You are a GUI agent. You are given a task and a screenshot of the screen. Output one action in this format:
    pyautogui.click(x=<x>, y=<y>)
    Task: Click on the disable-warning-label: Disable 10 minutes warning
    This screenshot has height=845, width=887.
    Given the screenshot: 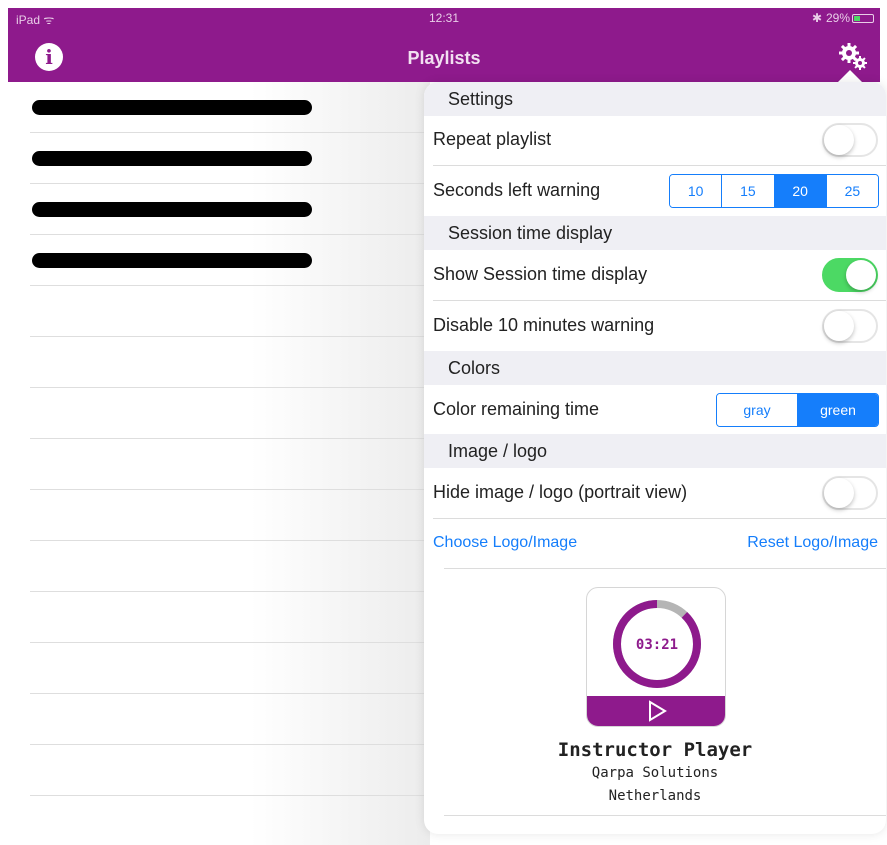 What is the action you would take?
    pyautogui.click(x=544, y=325)
    